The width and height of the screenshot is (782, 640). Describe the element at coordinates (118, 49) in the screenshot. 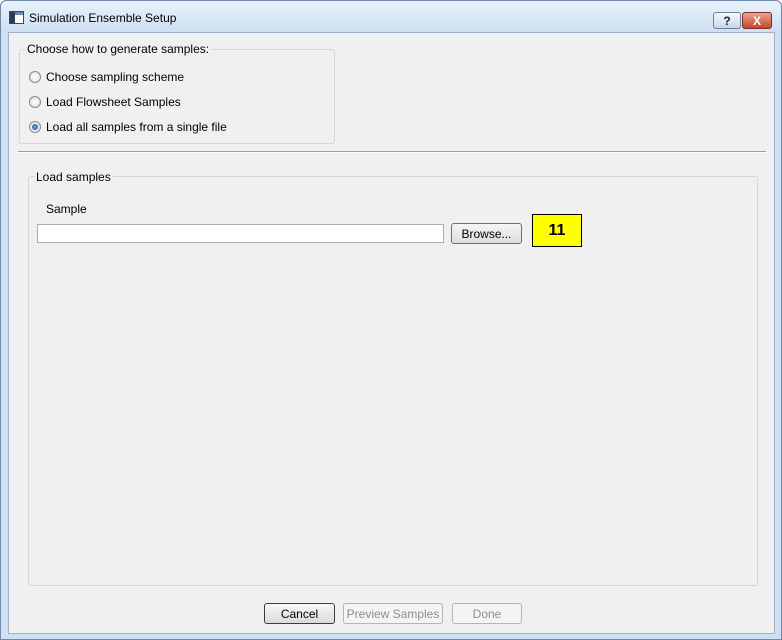

I see `generate-samples-label: Choose how to generate samples:` at that location.